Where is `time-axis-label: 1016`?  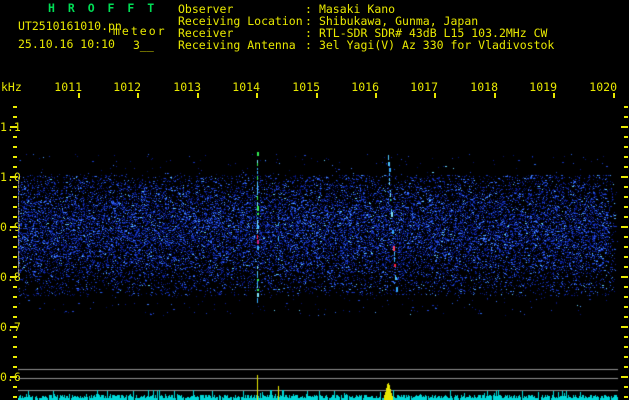
time-axis-label: 1016 is located at coordinates (365, 87).